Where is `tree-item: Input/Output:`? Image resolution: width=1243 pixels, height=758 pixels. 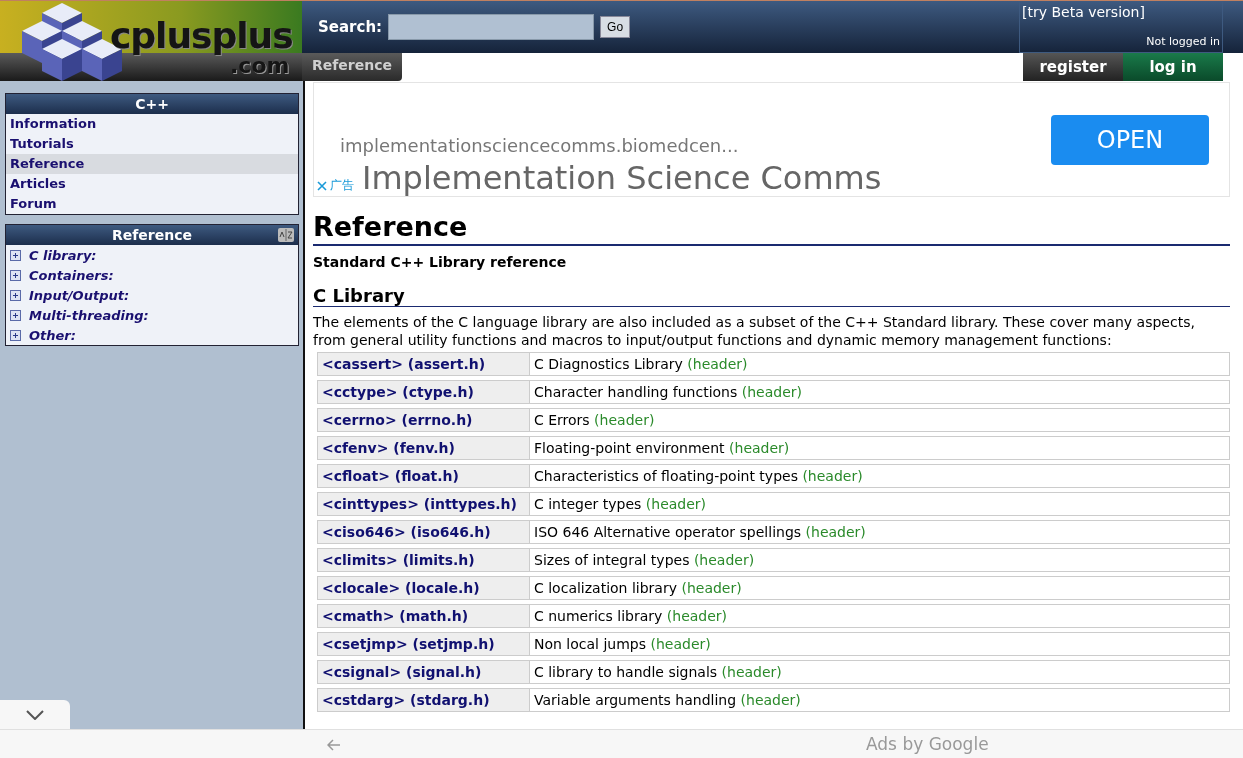
tree-item: Input/Output: is located at coordinates (152, 295).